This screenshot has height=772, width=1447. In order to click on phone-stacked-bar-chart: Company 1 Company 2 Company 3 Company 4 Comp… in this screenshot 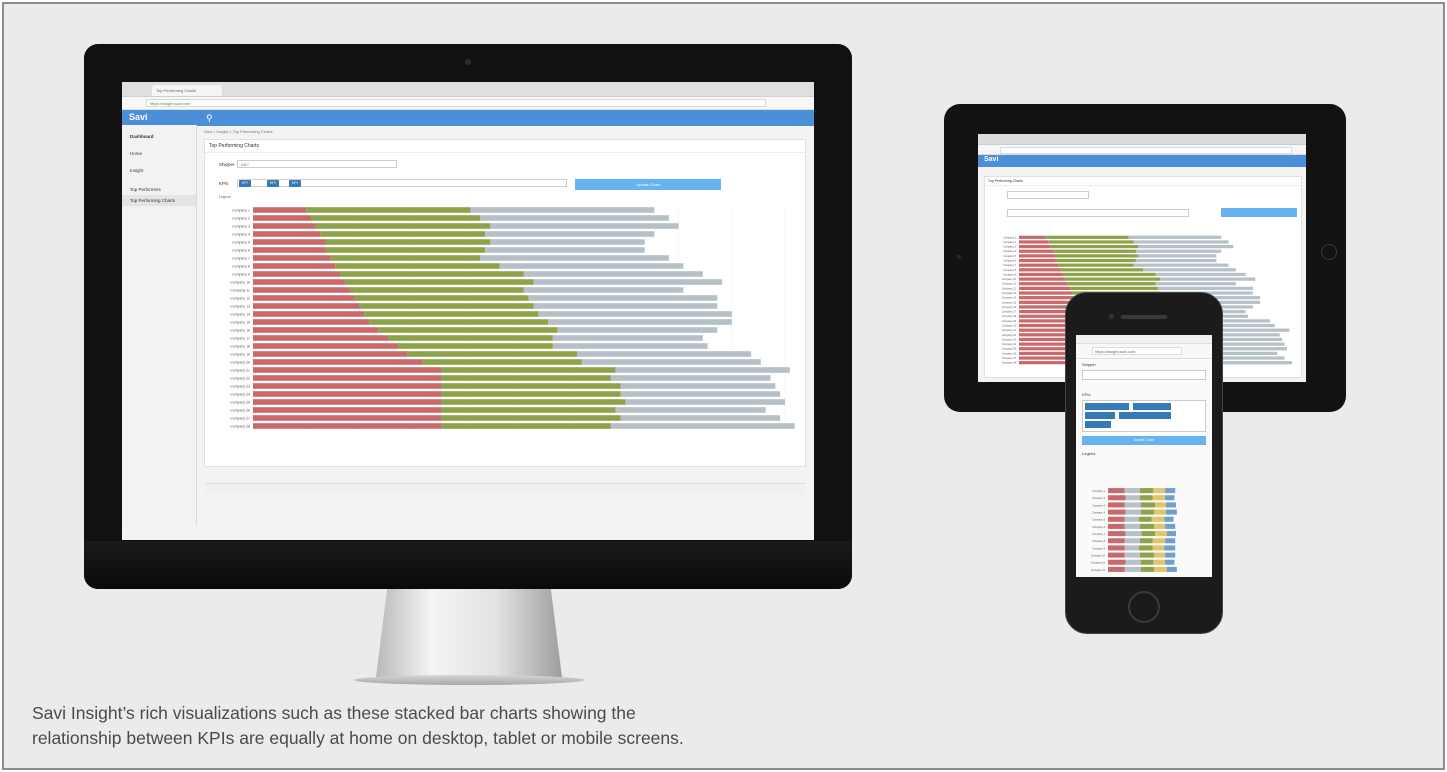, I will do `click(1134, 530)`.